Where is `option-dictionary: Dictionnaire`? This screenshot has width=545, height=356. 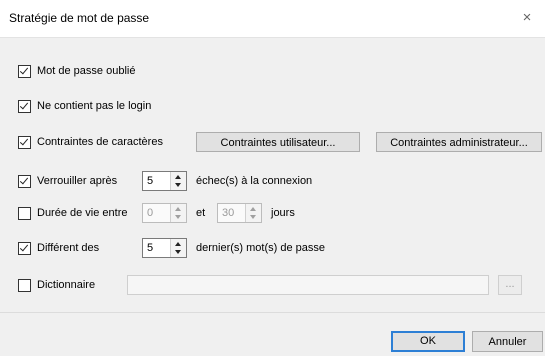 option-dictionary: Dictionnaire is located at coordinates (56, 285).